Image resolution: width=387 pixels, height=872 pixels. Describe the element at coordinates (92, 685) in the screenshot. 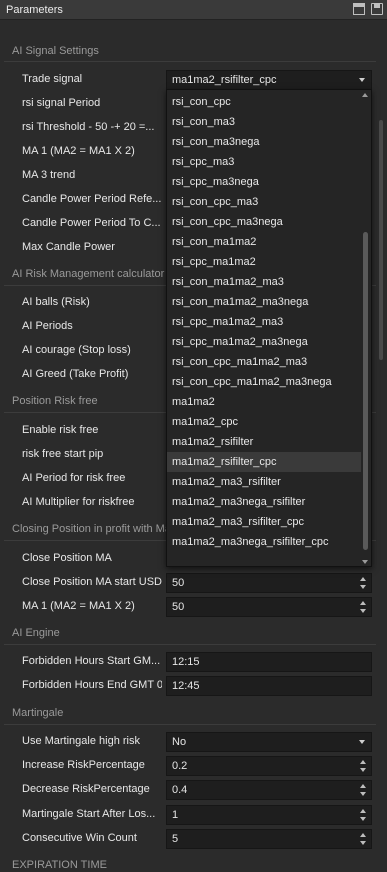

I see `label-forbidden-end: Forbidden Hours End GMT 0` at that location.